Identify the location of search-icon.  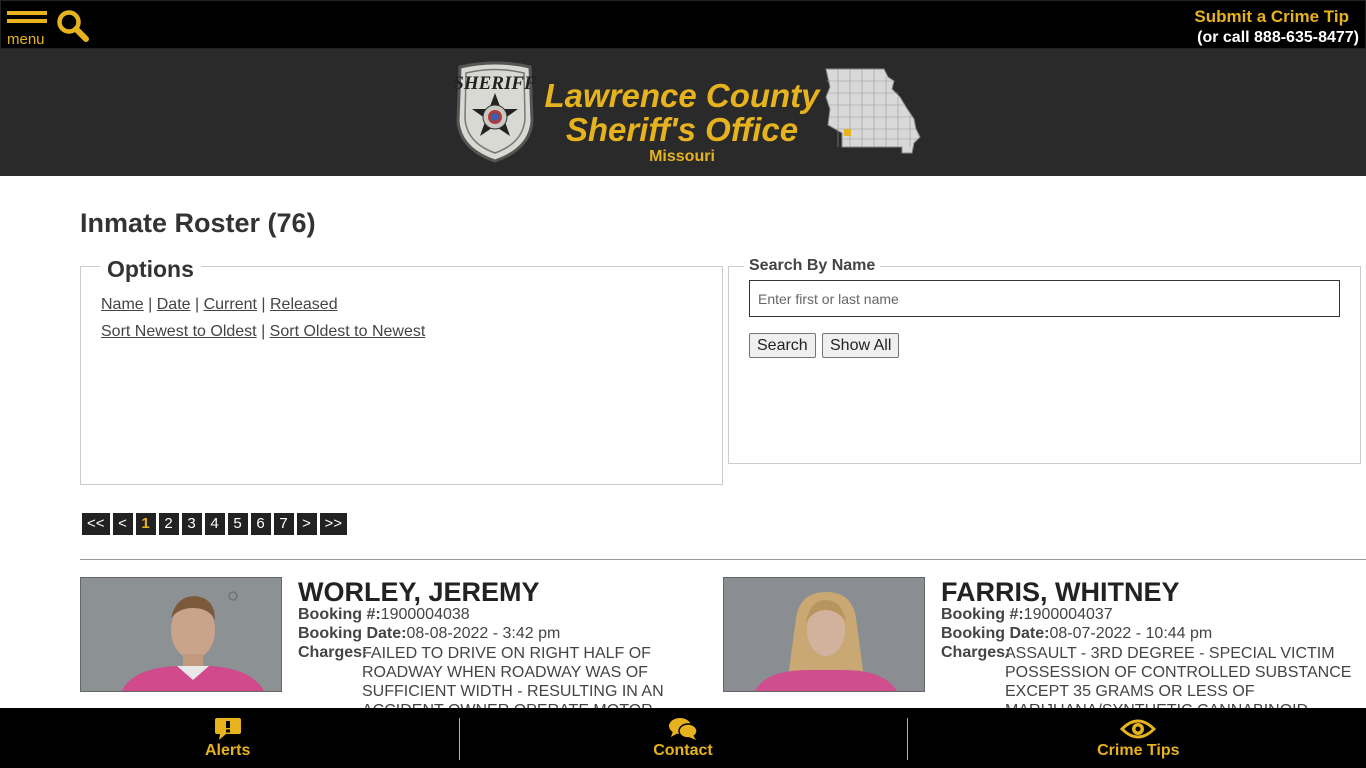
(73, 26).